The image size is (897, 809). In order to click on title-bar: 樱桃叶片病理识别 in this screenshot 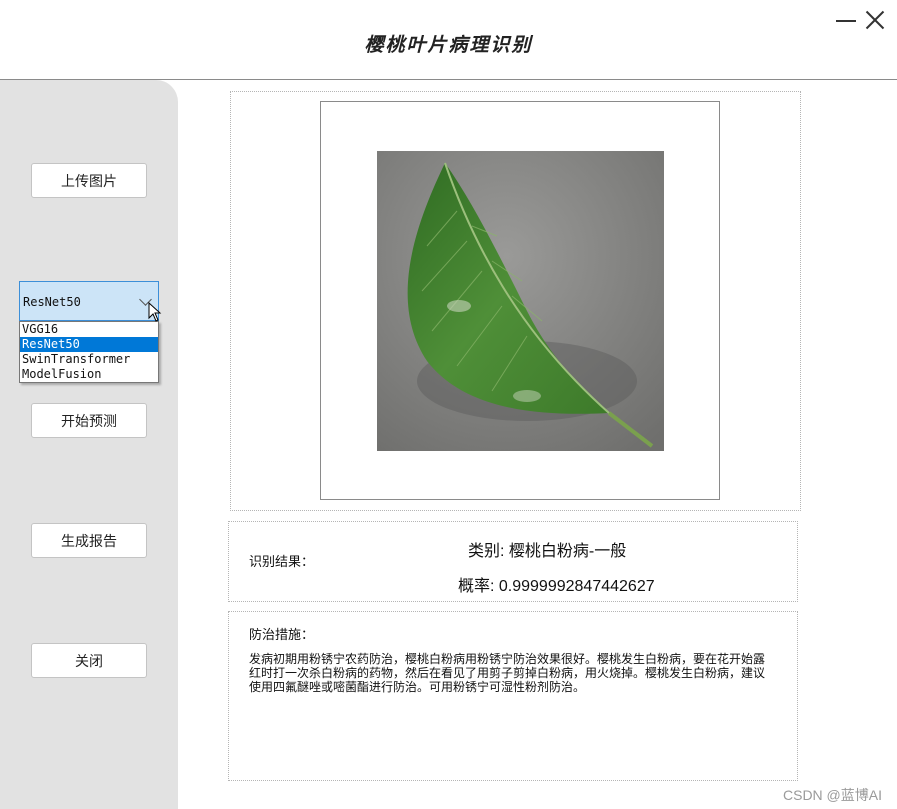, I will do `click(448, 40)`.